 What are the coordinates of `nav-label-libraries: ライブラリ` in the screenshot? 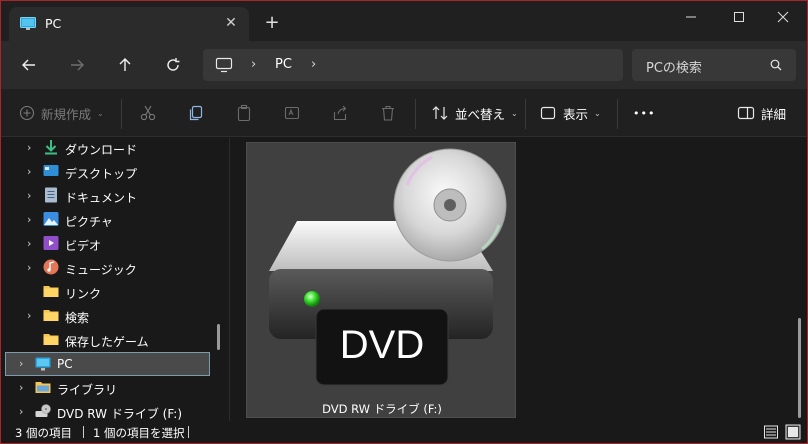 It's located at (87, 390).